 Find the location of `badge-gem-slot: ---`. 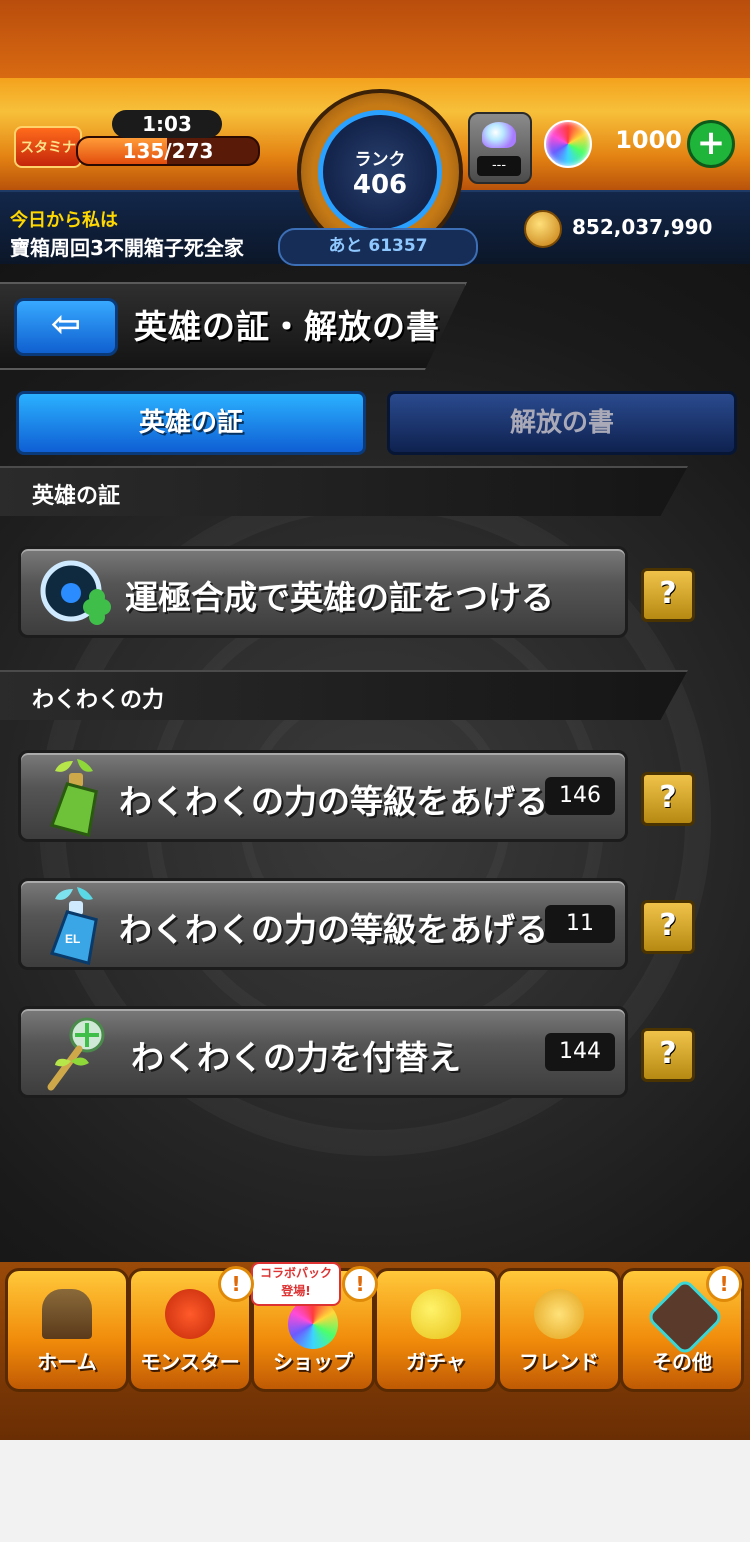

badge-gem-slot: --- is located at coordinates (500, 148).